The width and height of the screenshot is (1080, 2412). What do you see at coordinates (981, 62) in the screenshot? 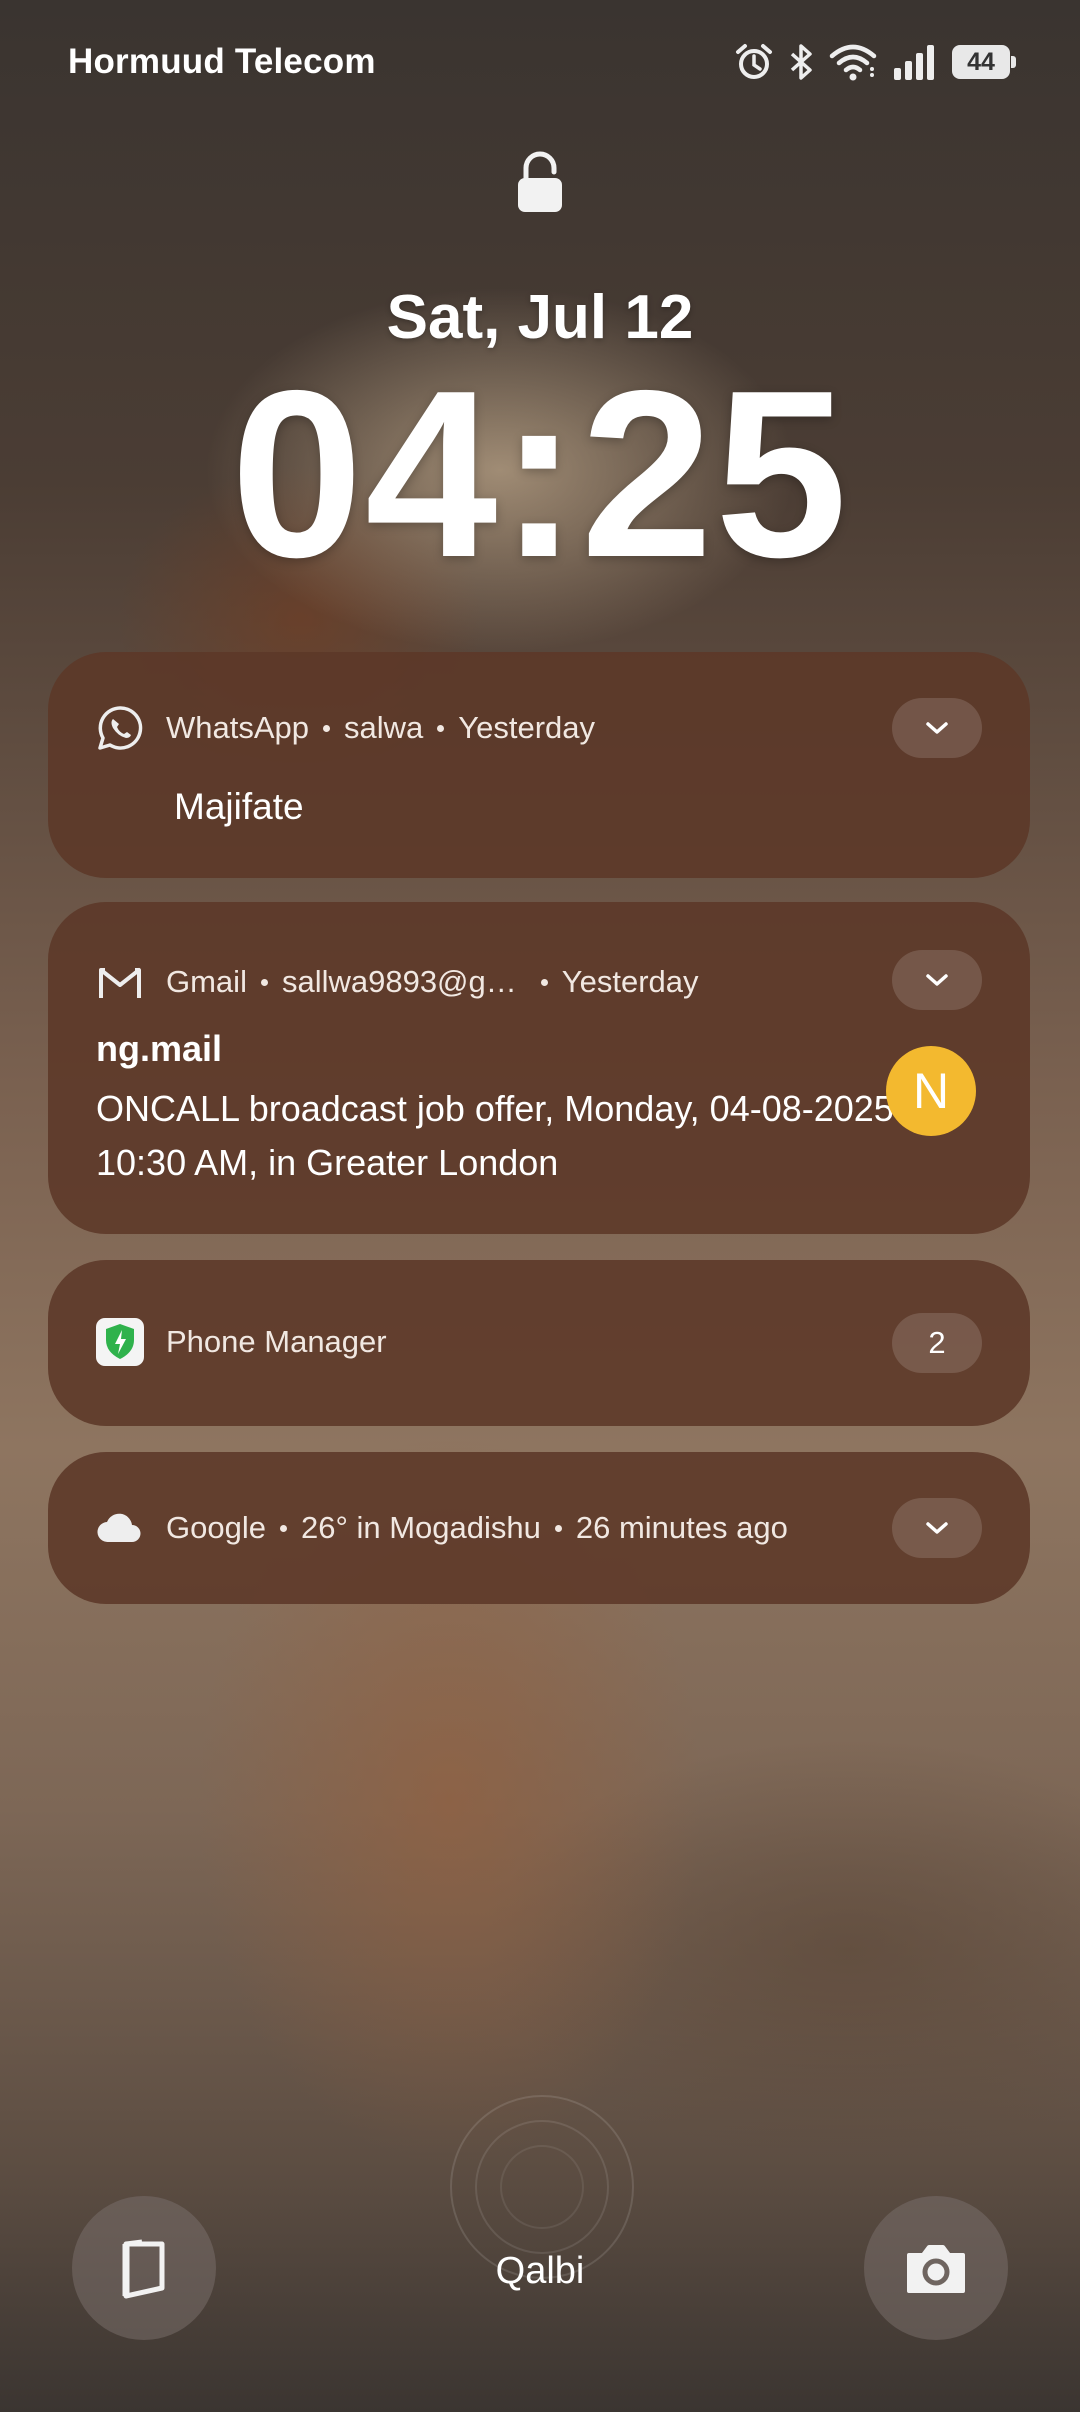
I see `battery-percent: 44` at bounding box center [981, 62].